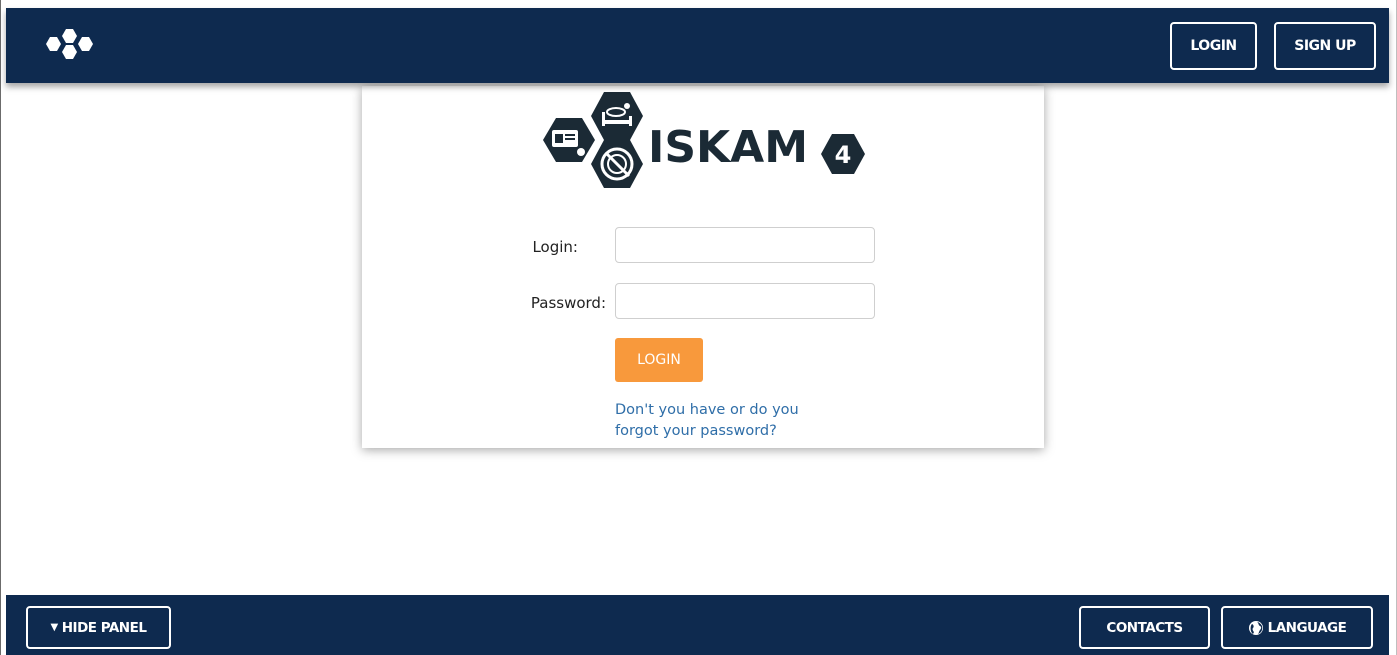 This screenshot has height=655, width=1397. I want to click on bed-icon, so click(617, 116).